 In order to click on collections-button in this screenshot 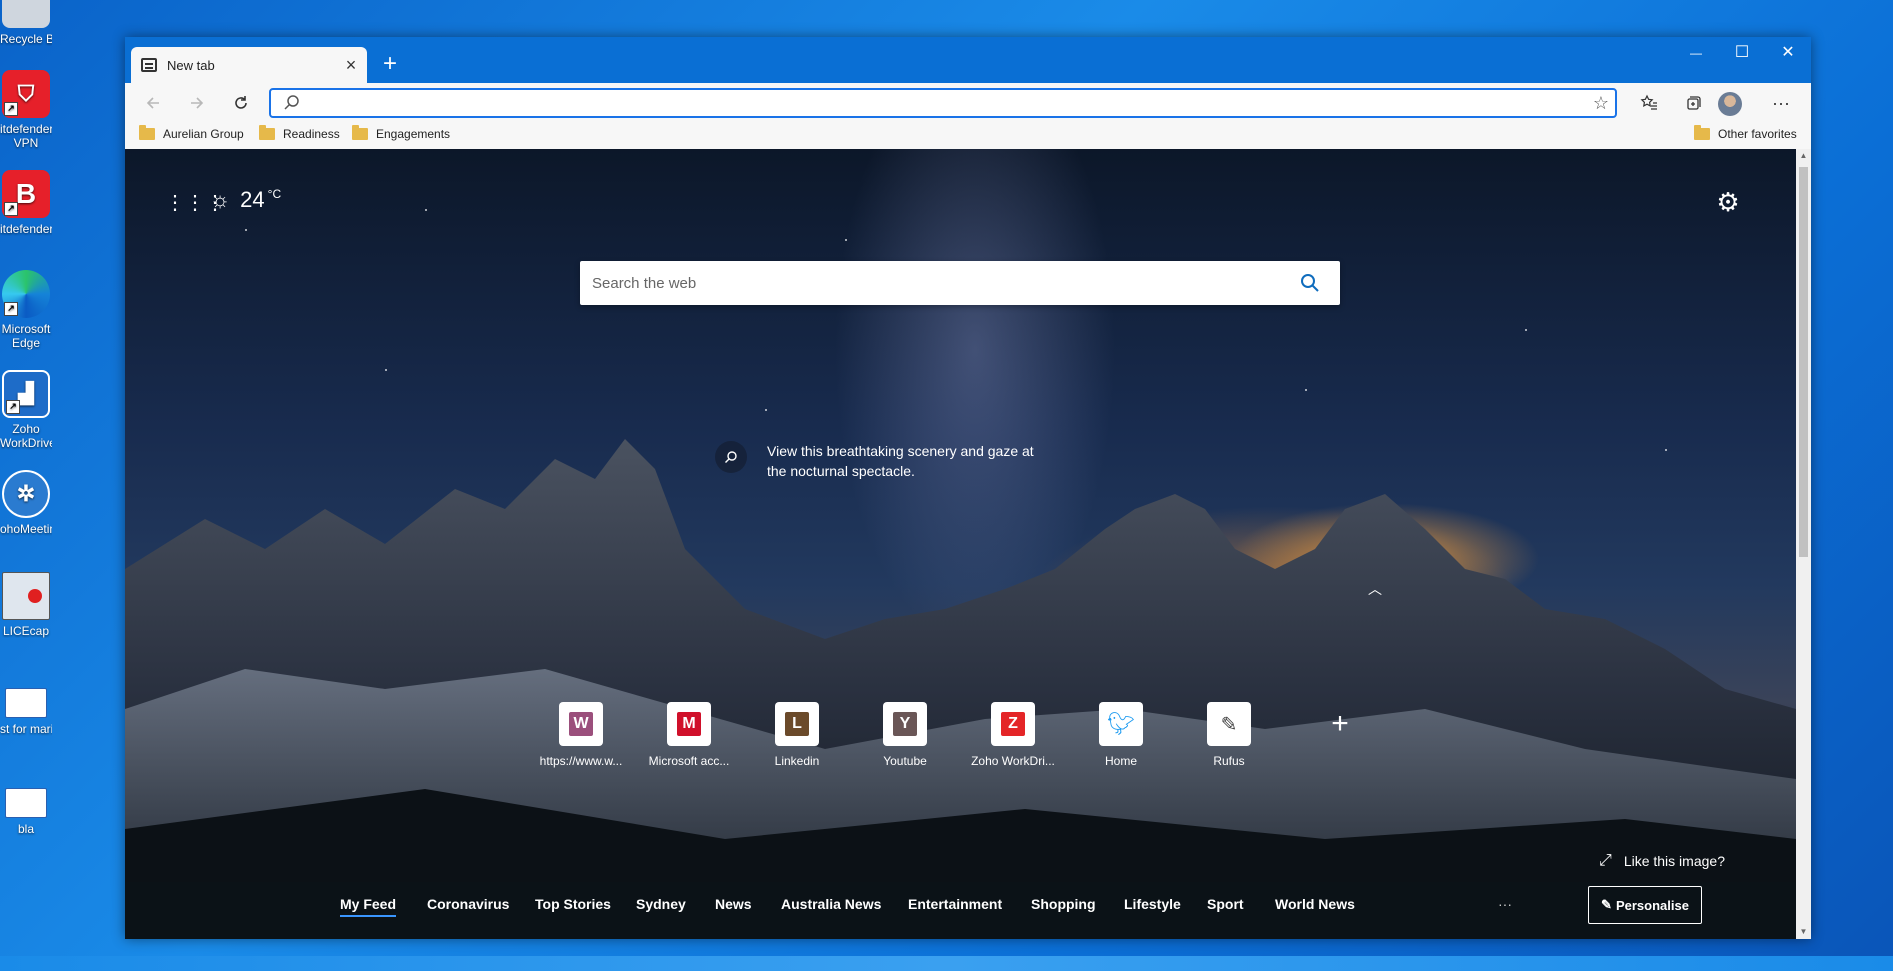, I will do `click(1693, 103)`.